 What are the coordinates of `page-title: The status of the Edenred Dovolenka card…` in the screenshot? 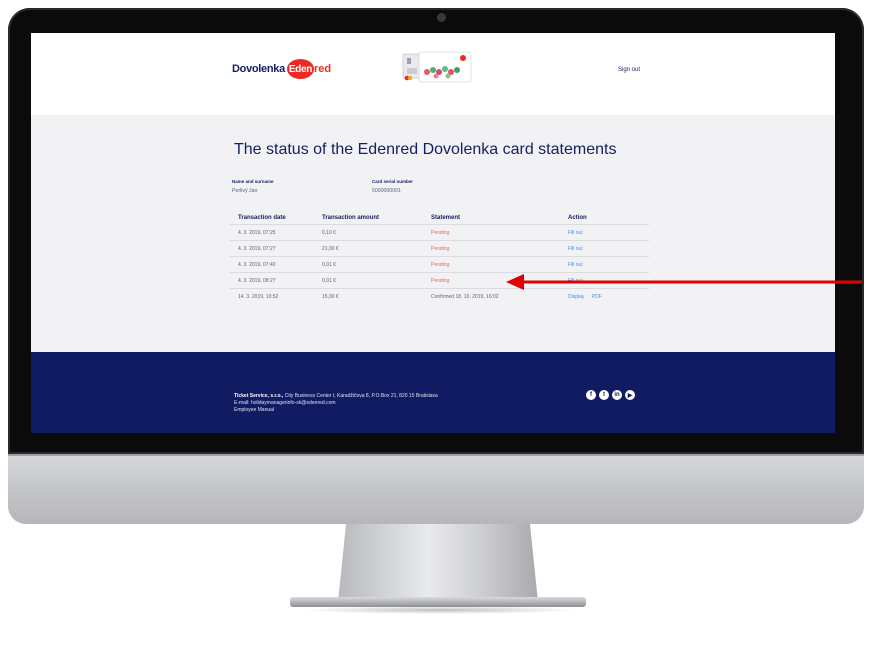 It's located at (425, 149).